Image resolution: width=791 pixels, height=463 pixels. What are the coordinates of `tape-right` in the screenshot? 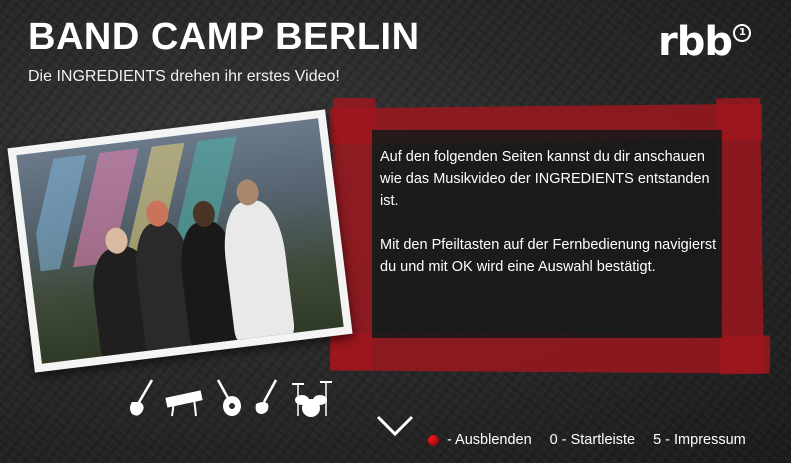 It's located at (740, 236).